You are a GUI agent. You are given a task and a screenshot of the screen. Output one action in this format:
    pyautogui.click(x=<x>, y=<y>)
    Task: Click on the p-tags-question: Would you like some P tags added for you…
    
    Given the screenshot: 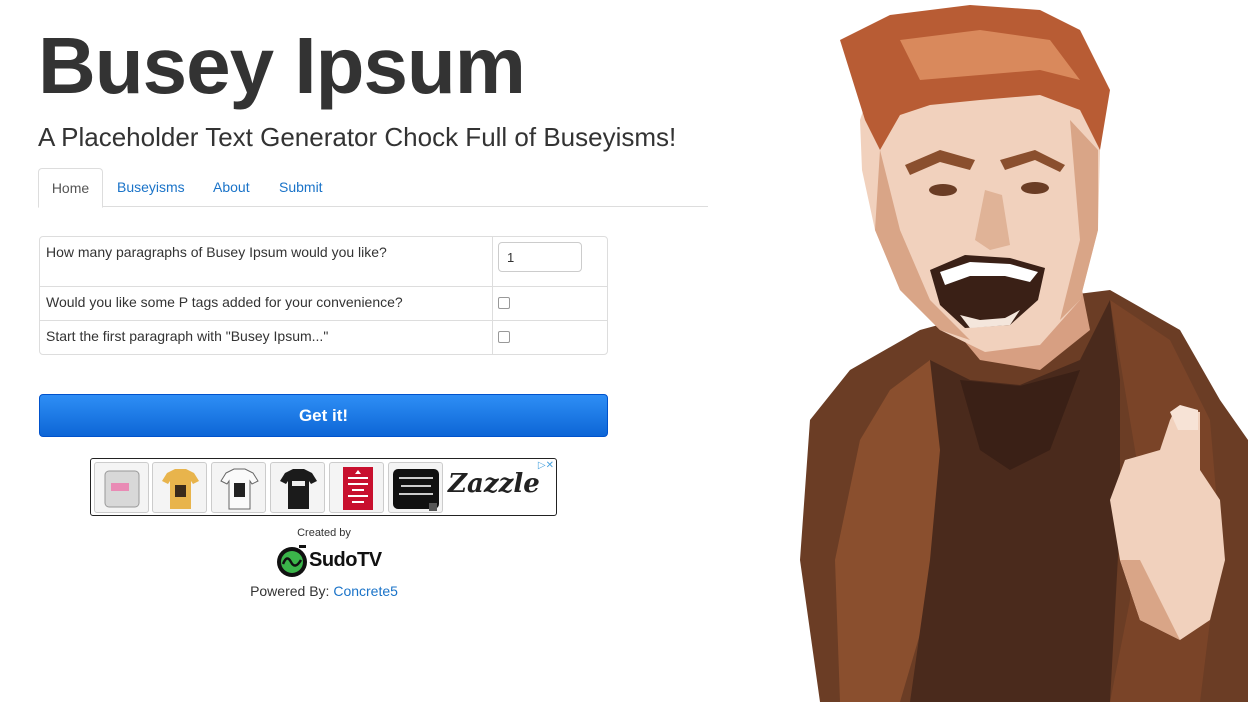 What is the action you would take?
    pyautogui.click(x=266, y=303)
    